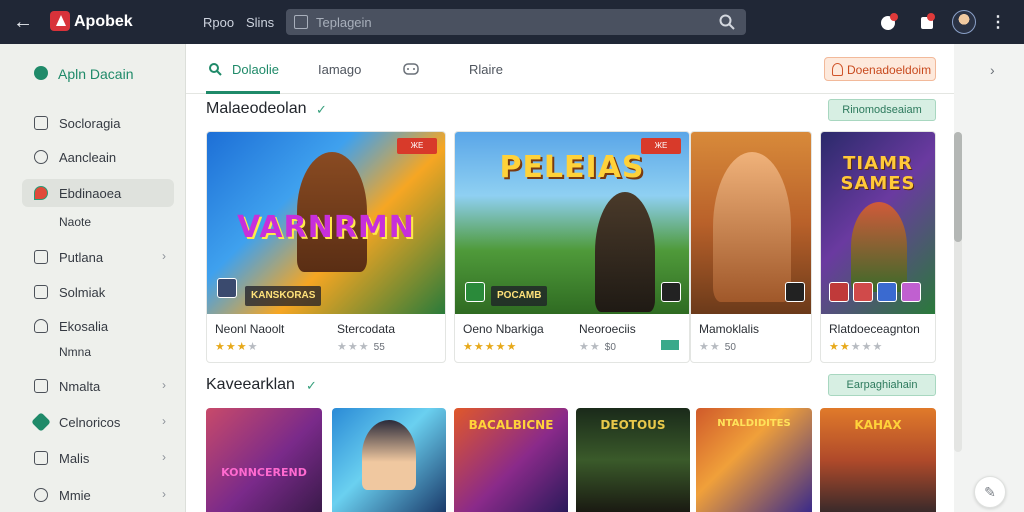  I want to click on sidebar-app-label: Apln Dacain, so click(96, 74).